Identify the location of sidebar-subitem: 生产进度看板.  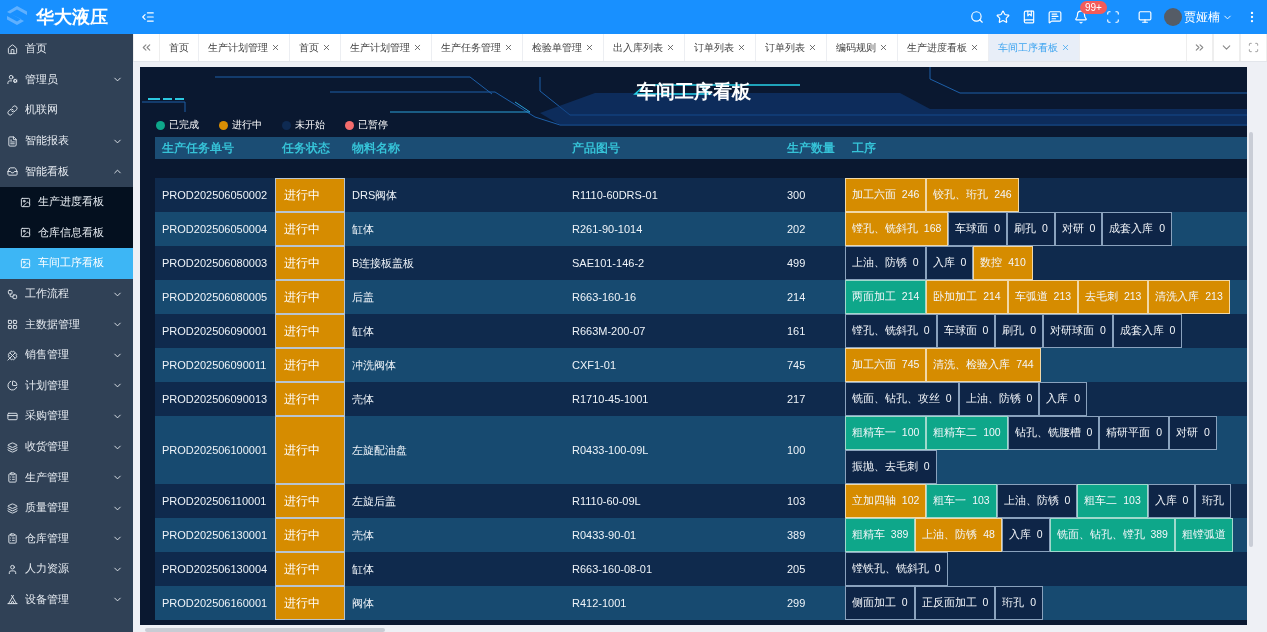
(66, 202).